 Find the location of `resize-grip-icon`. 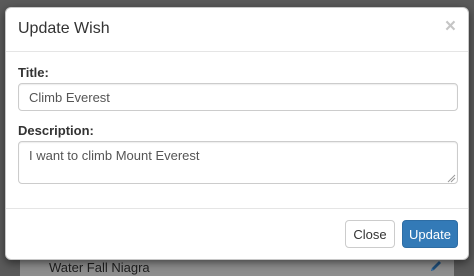

resize-grip-icon is located at coordinates (451, 178).